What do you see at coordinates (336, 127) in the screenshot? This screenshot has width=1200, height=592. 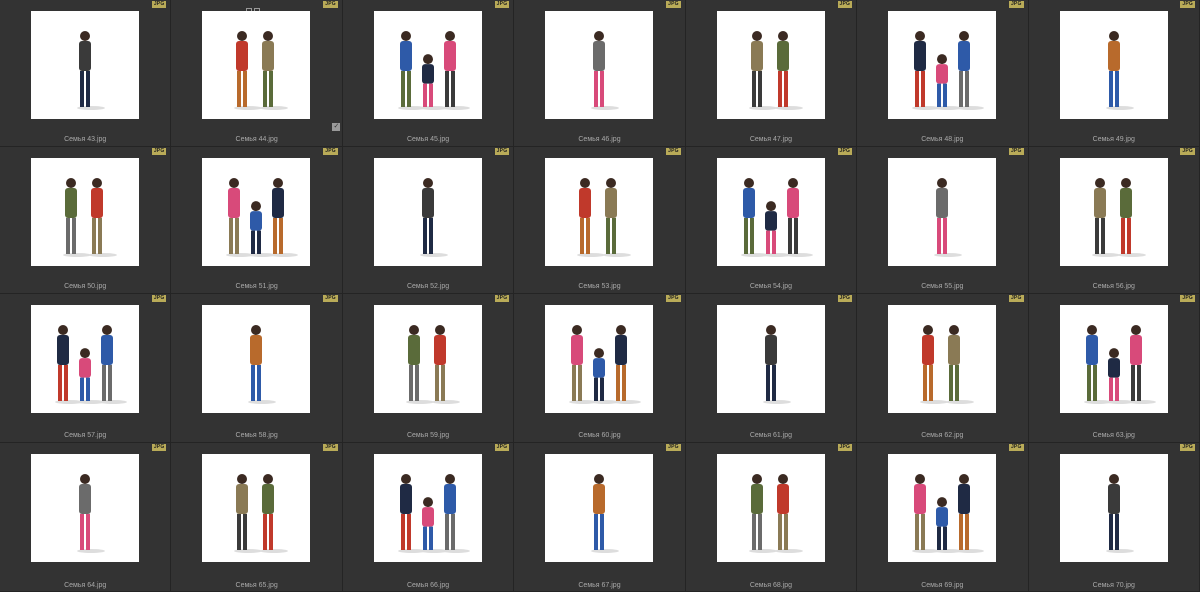 I see `check-icon: ✓` at bounding box center [336, 127].